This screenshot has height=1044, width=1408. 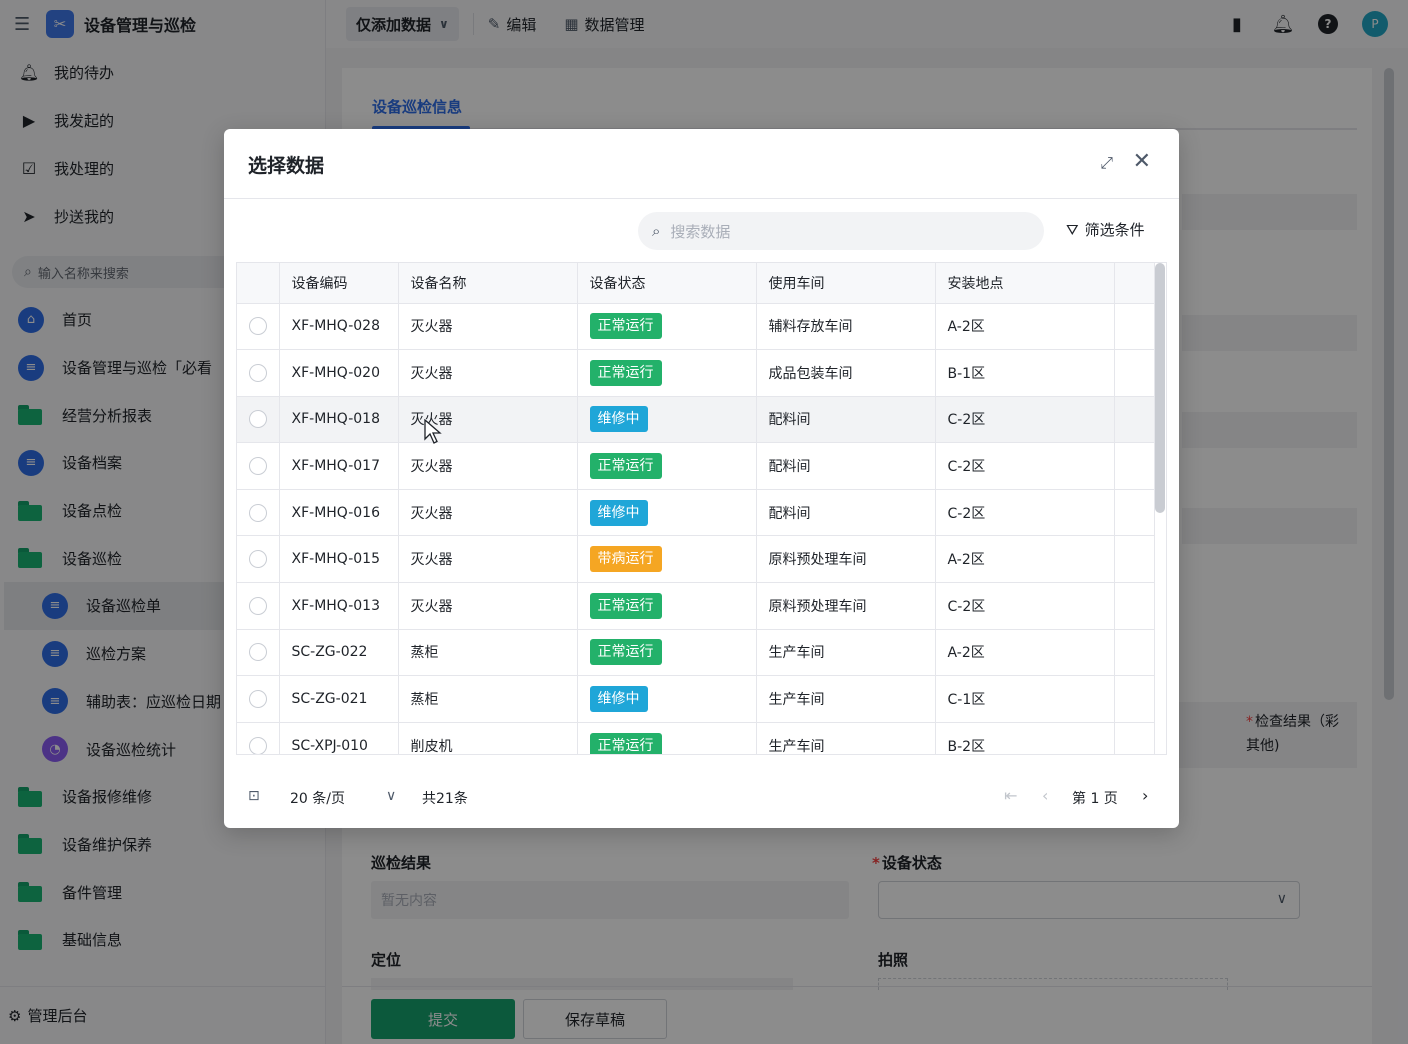 What do you see at coordinates (1010, 795) in the screenshot?
I see `first-page-icon: ⇤` at bounding box center [1010, 795].